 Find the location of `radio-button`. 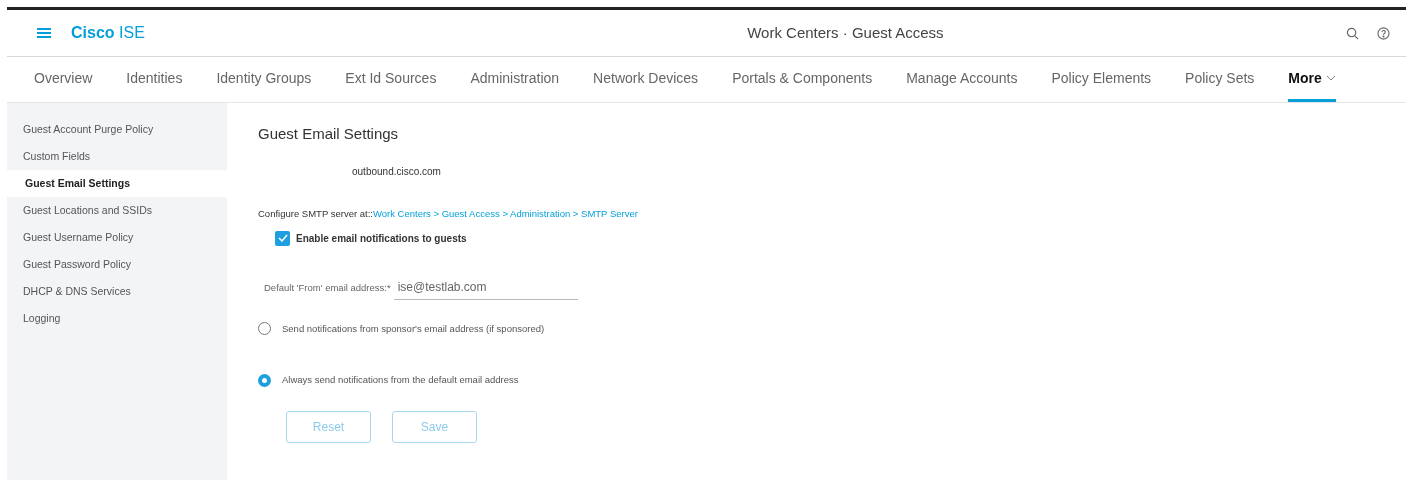

radio-button is located at coordinates (264, 380).